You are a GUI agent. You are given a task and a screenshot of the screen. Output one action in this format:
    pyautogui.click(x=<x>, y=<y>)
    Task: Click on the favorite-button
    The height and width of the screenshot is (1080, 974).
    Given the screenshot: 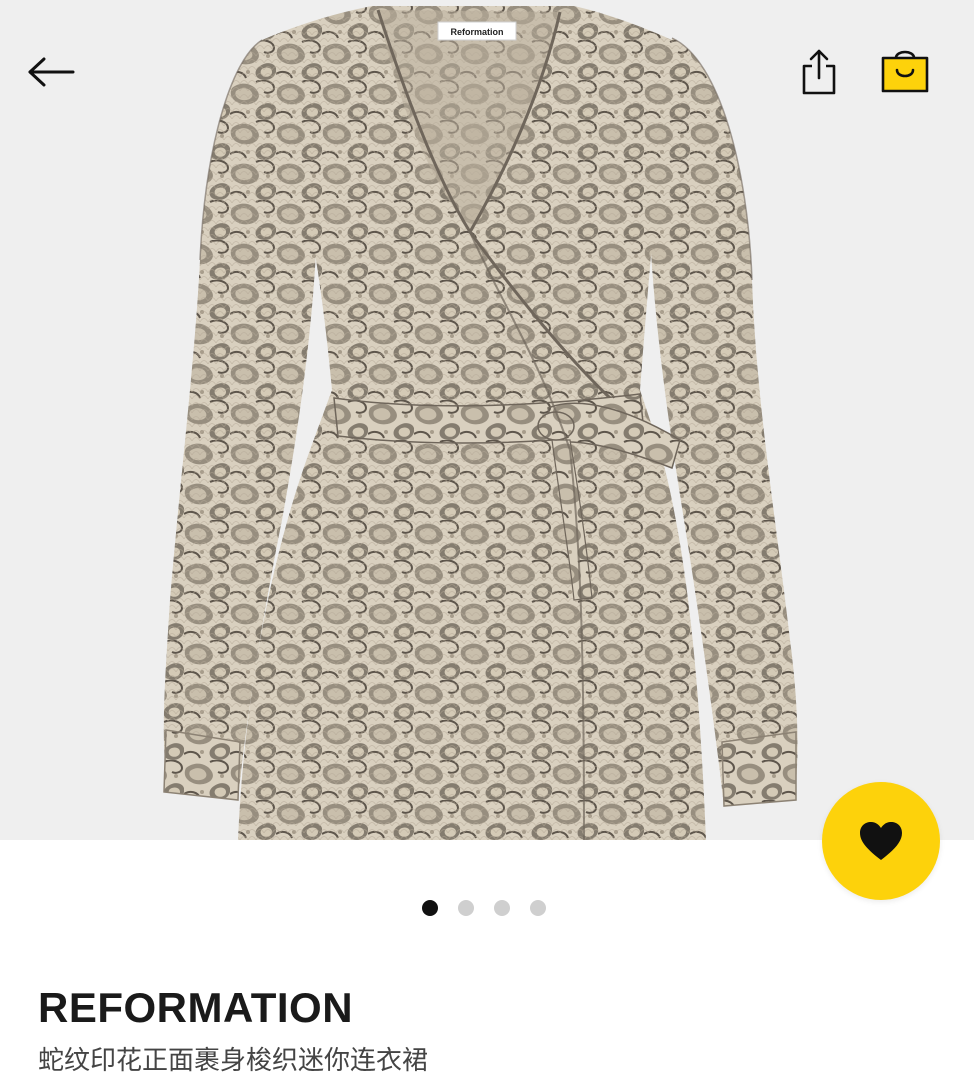 What is the action you would take?
    pyautogui.click(x=881, y=841)
    